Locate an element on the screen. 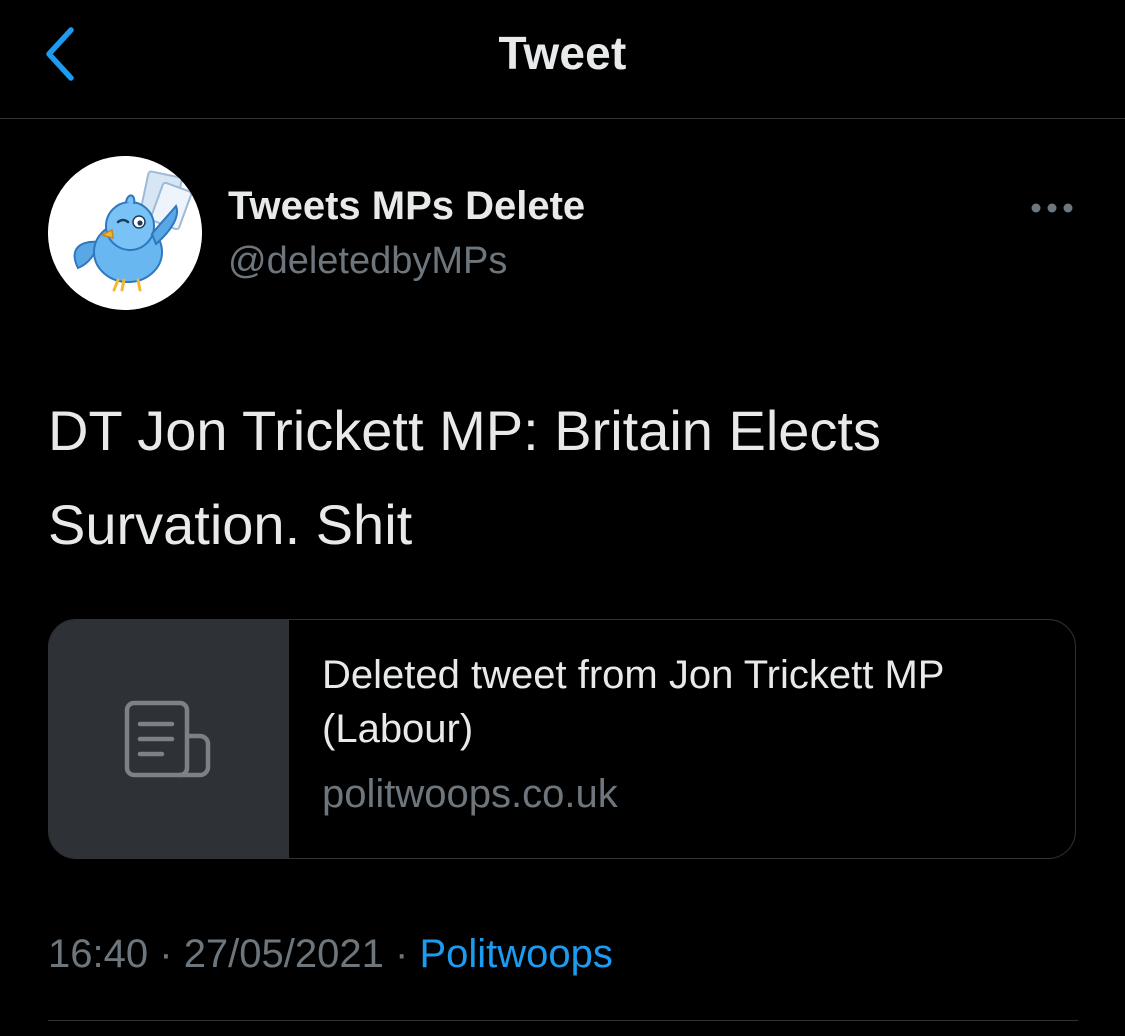  navigation-bar: Tweet is located at coordinates (562, 59).